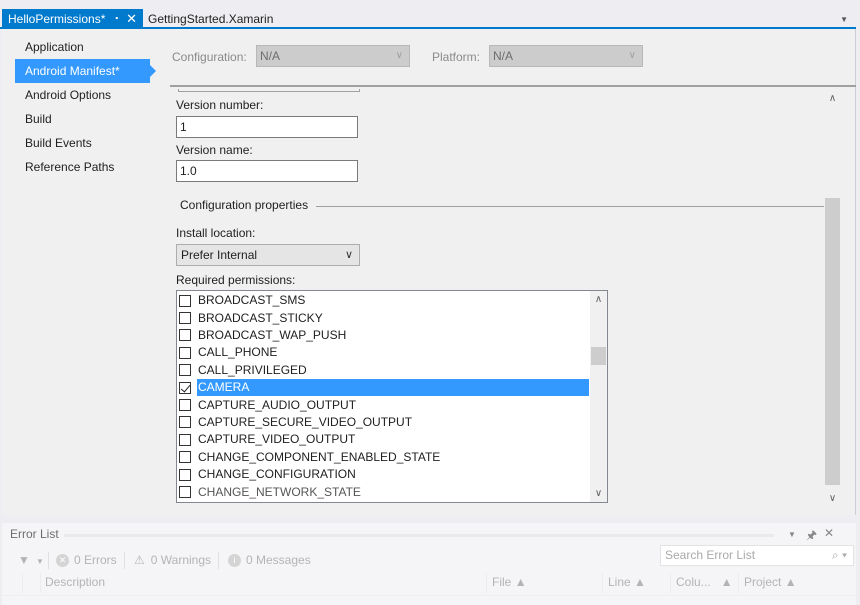 The height and width of the screenshot is (605, 860). Describe the element at coordinates (234, 560) in the screenshot. I see `info-icon: i` at that location.